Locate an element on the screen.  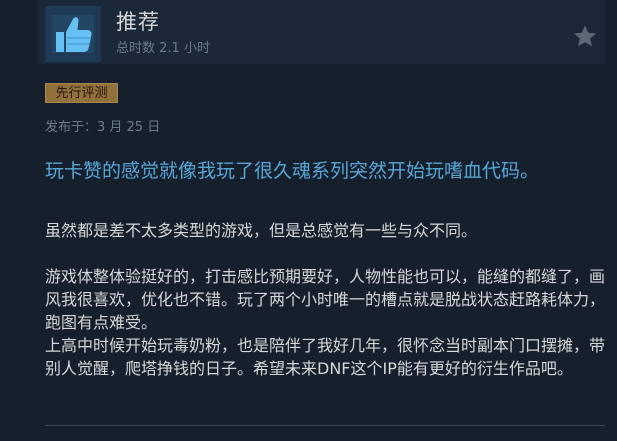
early-access-badge: 先行评测 is located at coordinates (81, 93).